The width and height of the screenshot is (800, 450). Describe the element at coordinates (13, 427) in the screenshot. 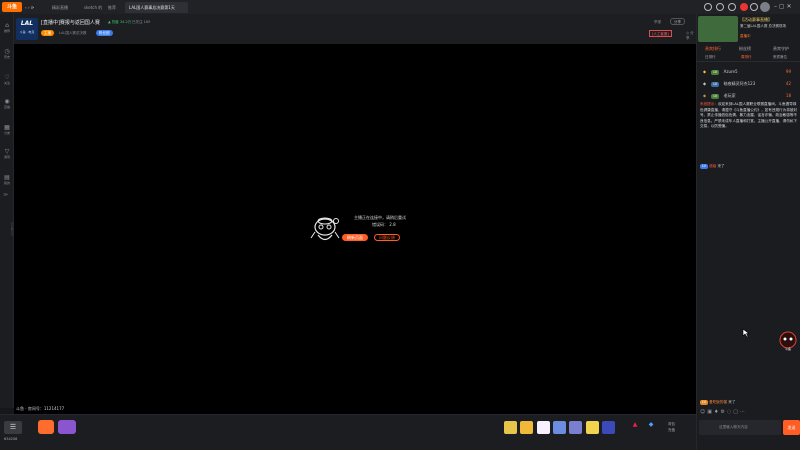

I see `anchor-avatar: ☰` at that location.